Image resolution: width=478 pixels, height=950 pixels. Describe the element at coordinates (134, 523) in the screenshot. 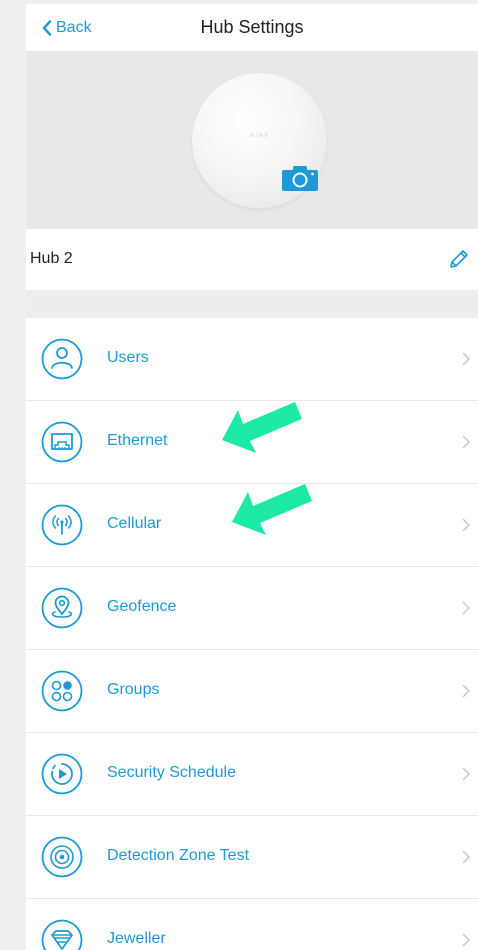

I see `menu-item-label: Cellular` at that location.